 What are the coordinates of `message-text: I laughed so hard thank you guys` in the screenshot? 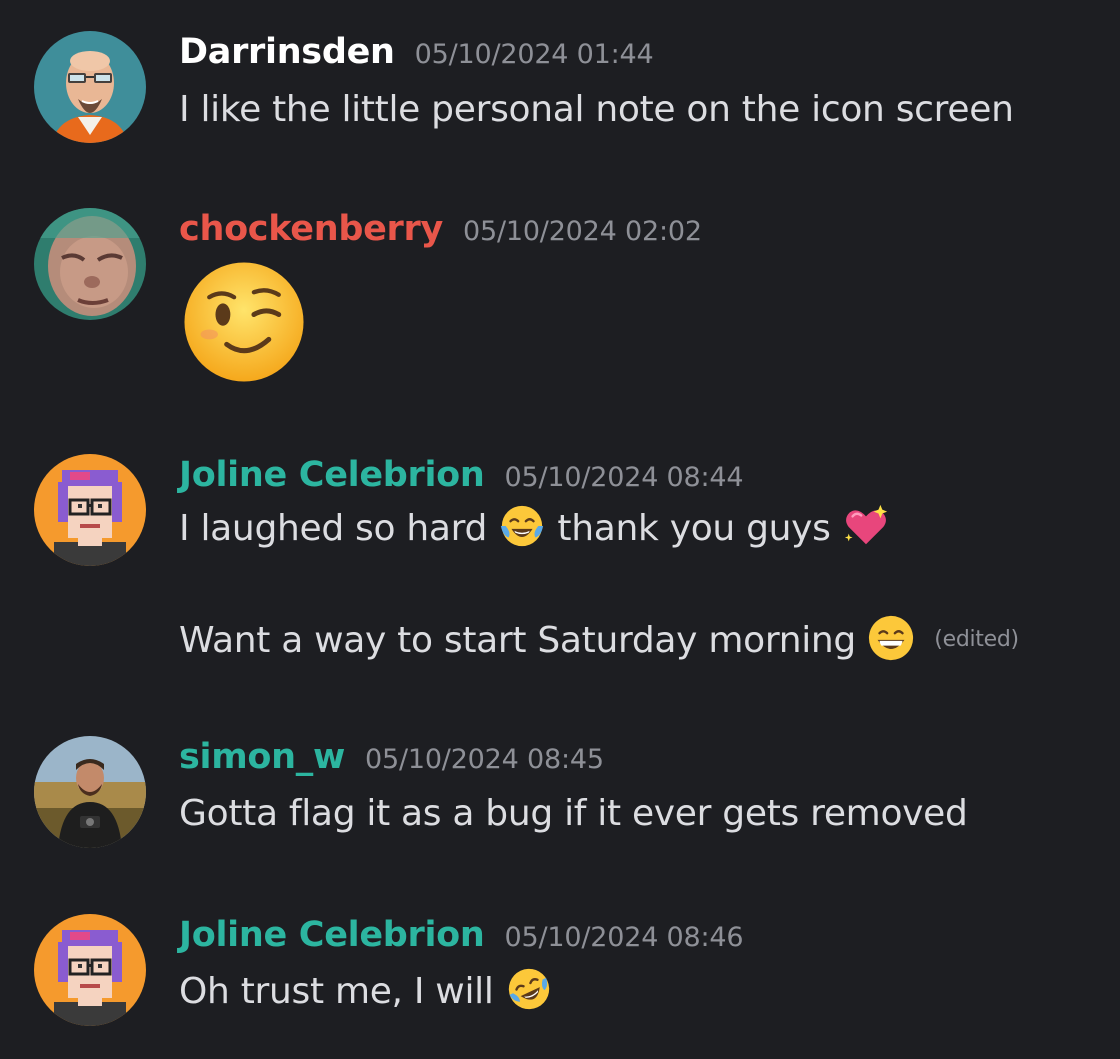 It's located at (534, 527).